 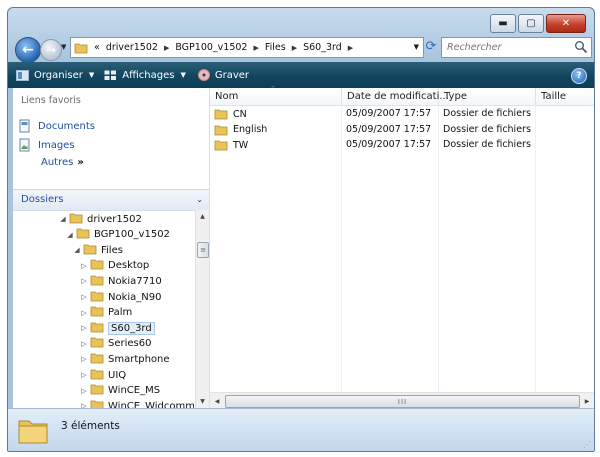 I want to click on address-dropdown-icon: ▼, so click(x=416, y=47).